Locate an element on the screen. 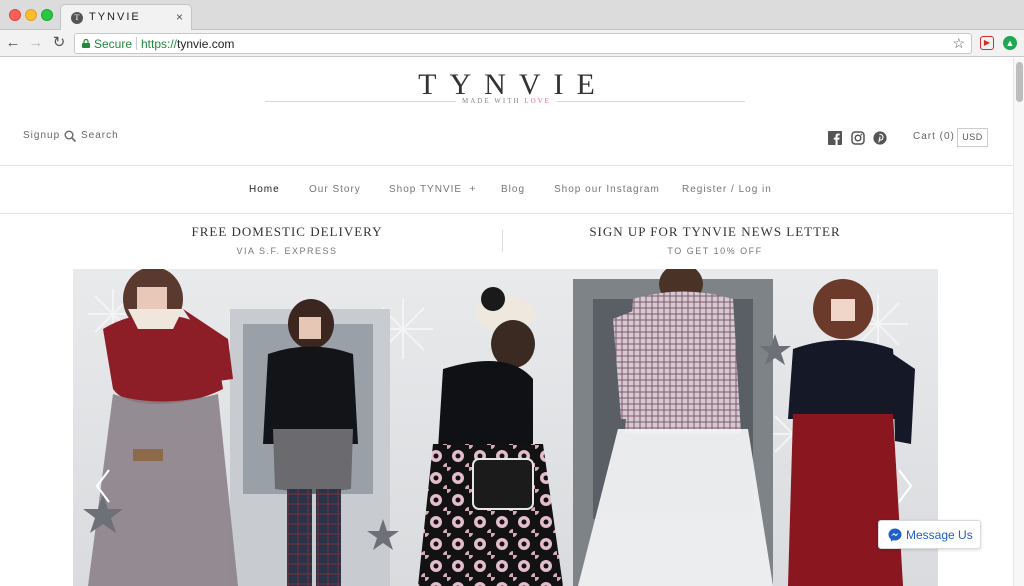  promo-title: SIGN UP FOR TYNVIE NEWS LETTER is located at coordinates (715, 231).